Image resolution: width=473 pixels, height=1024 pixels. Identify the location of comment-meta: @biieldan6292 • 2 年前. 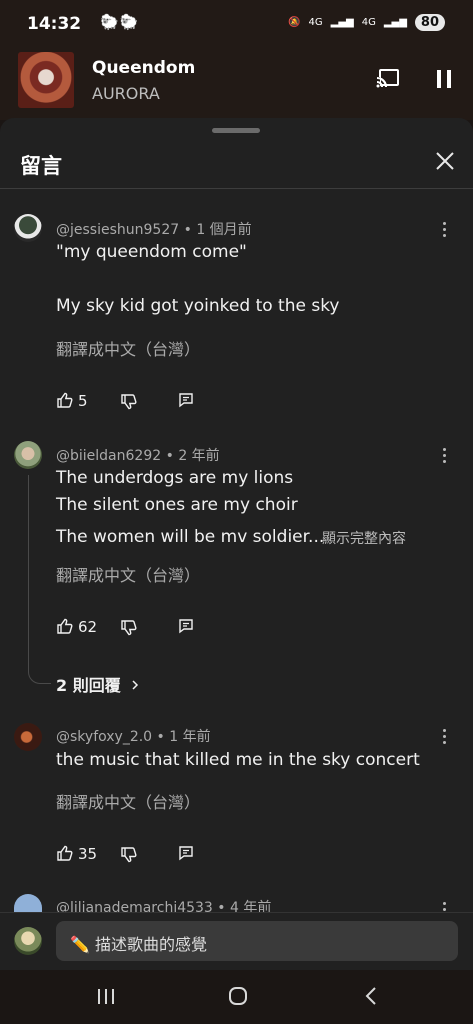
(138, 455).